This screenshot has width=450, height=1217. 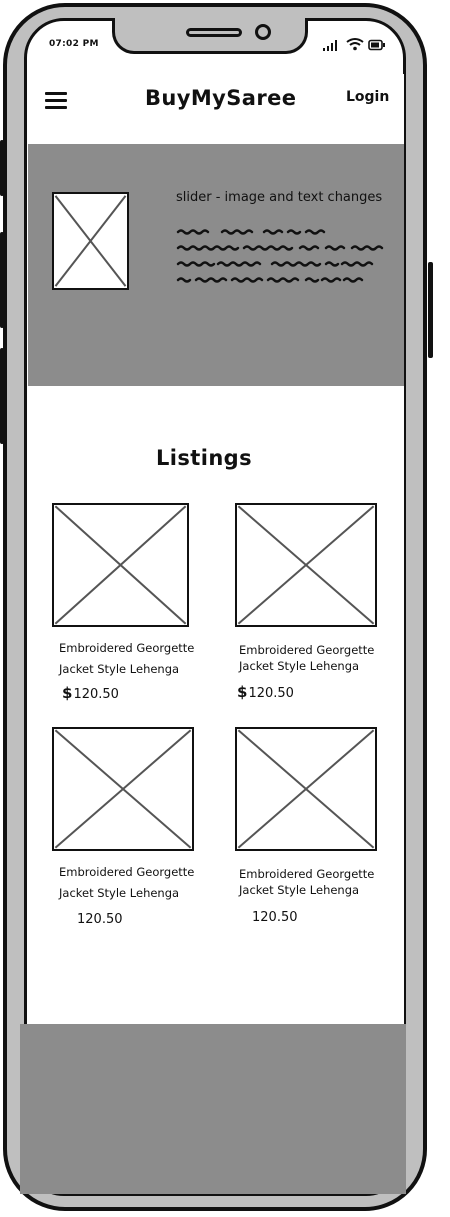 What do you see at coordinates (56, 101) in the screenshot?
I see `menu-icon` at bounding box center [56, 101].